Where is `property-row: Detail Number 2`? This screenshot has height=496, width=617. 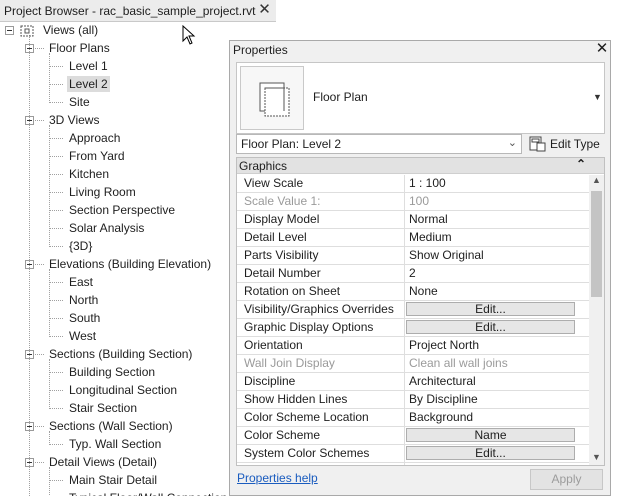 property-row: Detail Number 2 is located at coordinates (413, 274).